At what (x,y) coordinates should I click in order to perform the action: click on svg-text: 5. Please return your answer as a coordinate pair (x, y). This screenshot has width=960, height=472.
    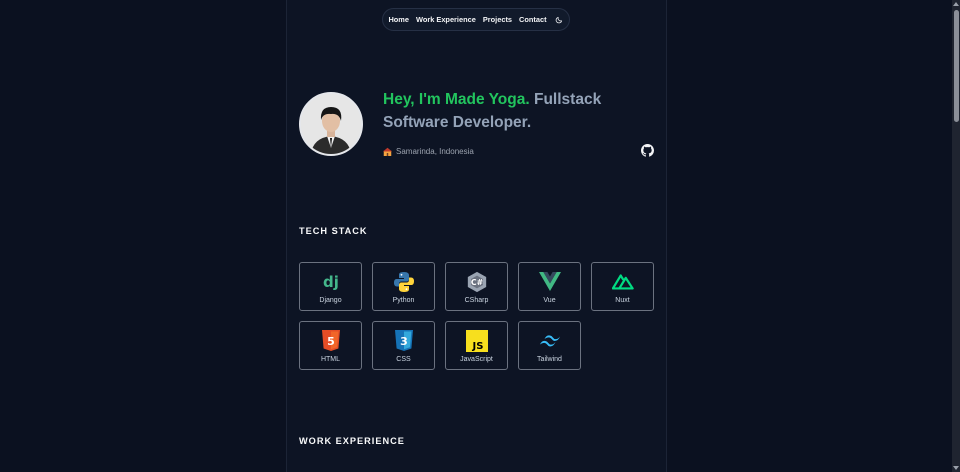
    Looking at the image, I should click on (331, 341).